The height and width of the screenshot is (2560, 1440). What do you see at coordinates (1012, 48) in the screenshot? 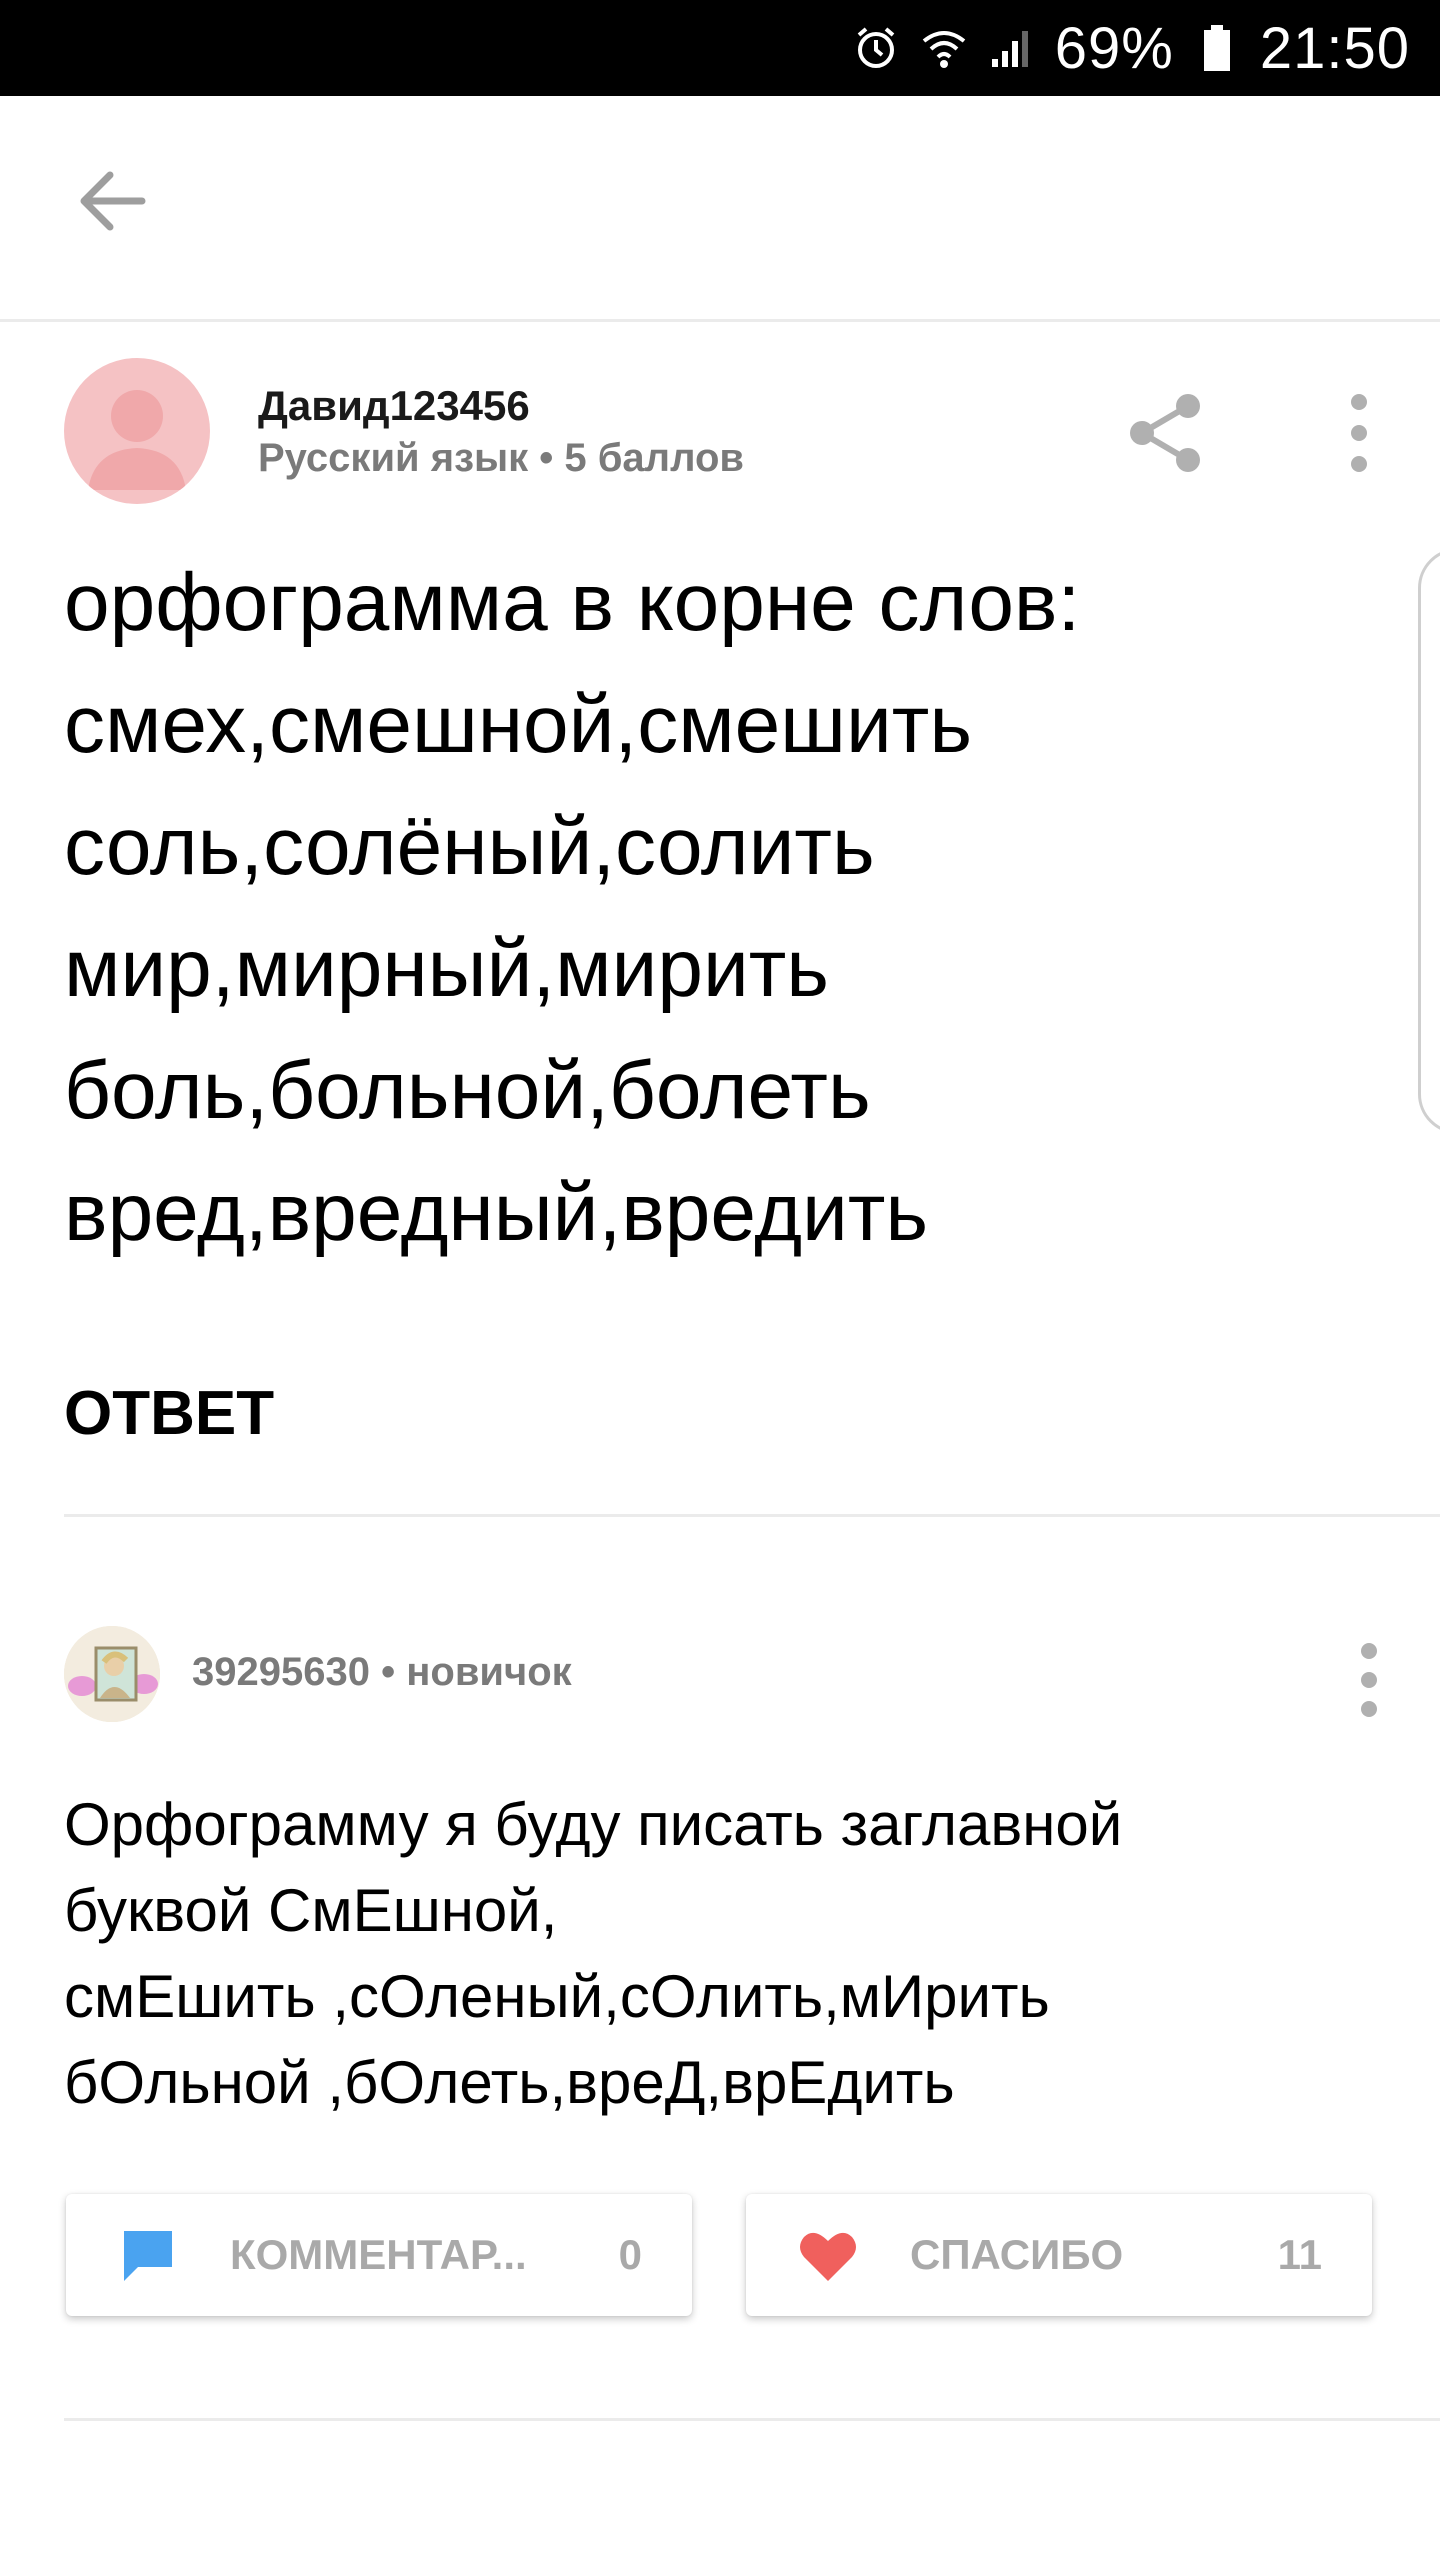
I see `signal-icon` at bounding box center [1012, 48].